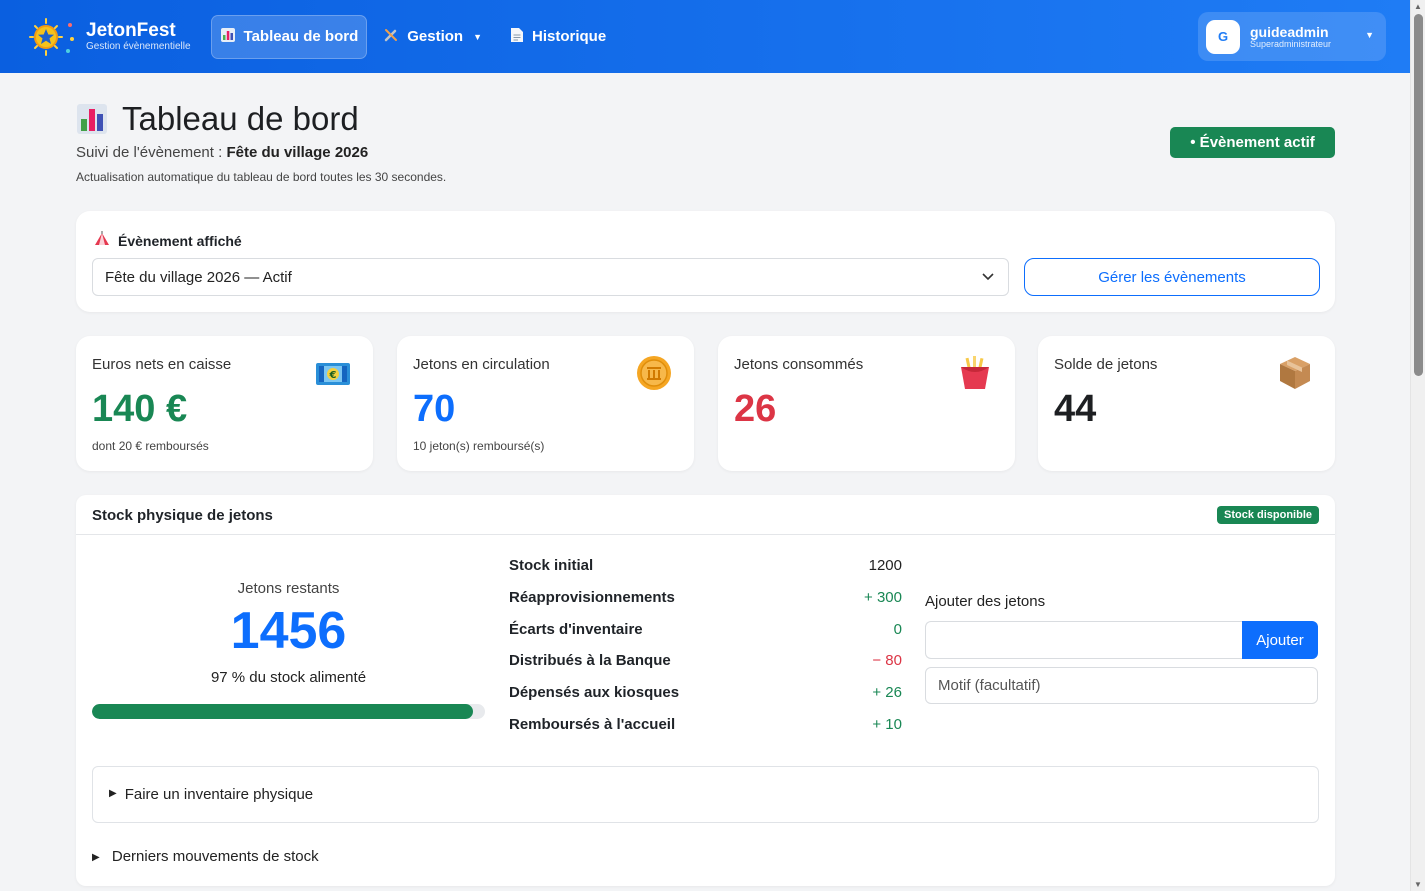 The height and width of the screenshot is (891, 1425). I want to click on stock-row: Dépensés aux kiosques + 26, so click(705, 693).